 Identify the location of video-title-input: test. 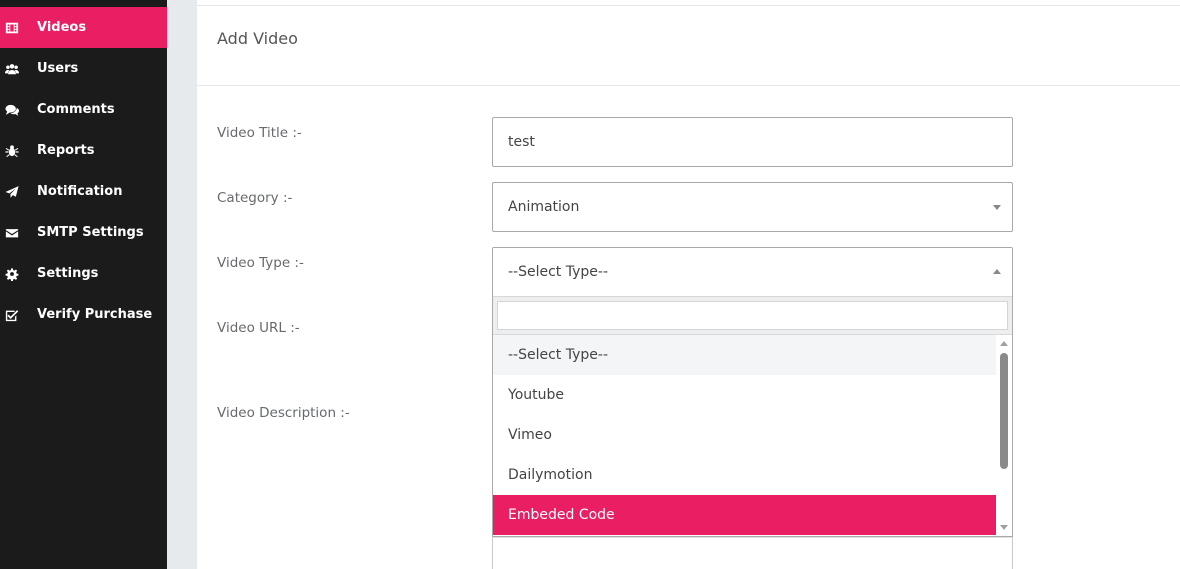
(752, 142).